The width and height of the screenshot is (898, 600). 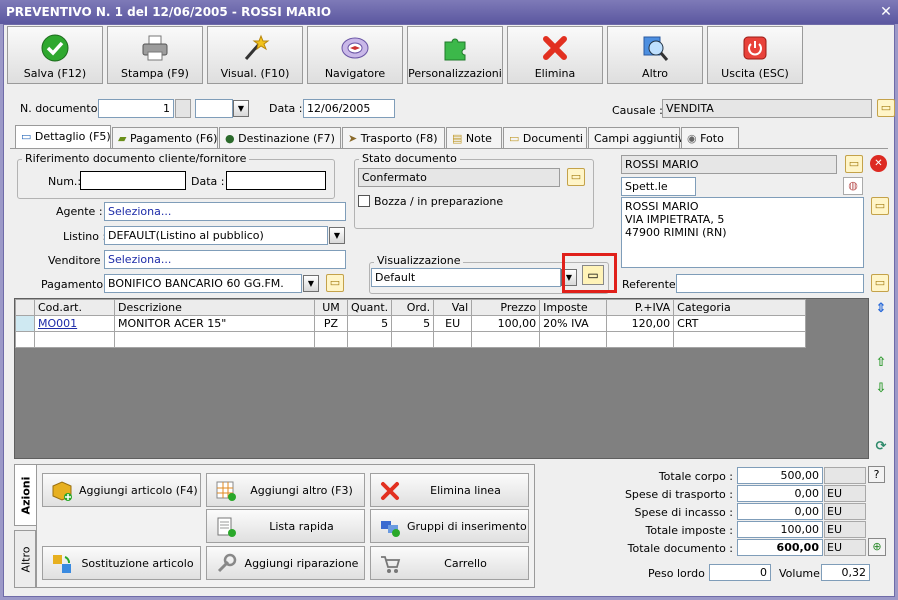 I want to click on spese-incasso-value: 0,00, so click(x=780, y=511).